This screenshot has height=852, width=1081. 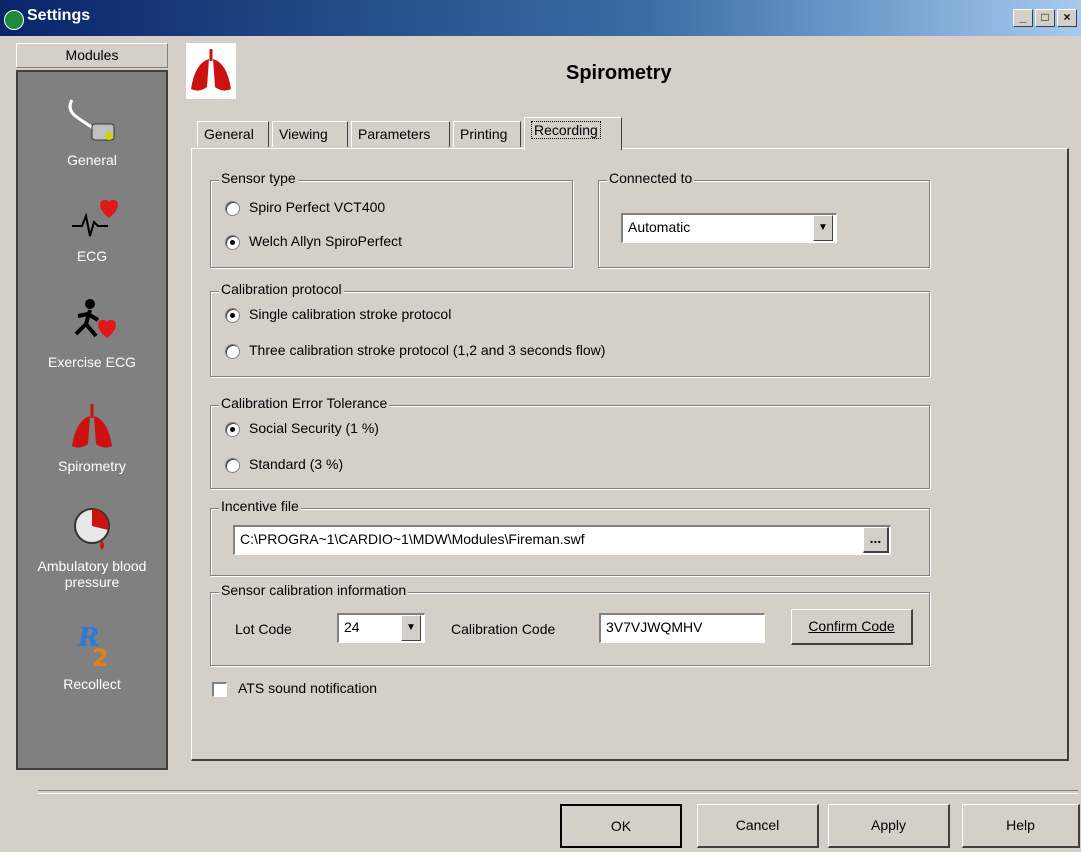 I want to click on radio-spiro-perfect-vct400, so click(x=232, y=208).